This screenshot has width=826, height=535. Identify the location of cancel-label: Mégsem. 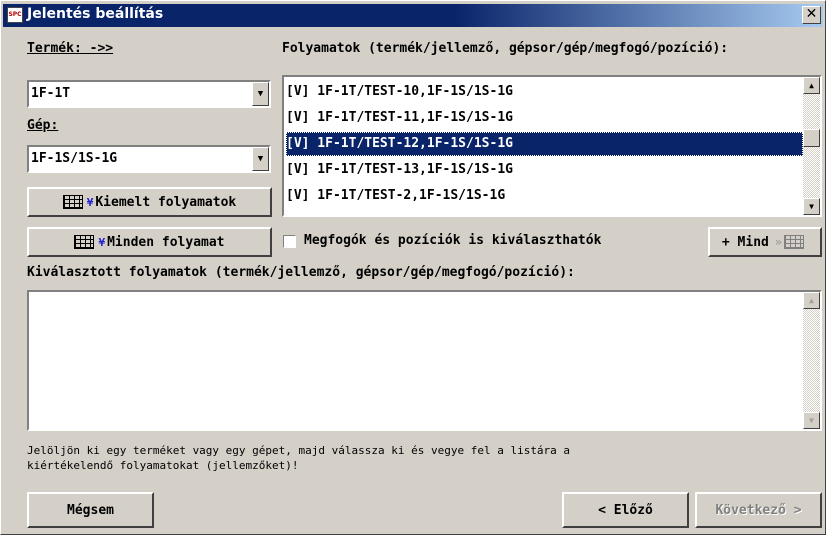
(90, 510).